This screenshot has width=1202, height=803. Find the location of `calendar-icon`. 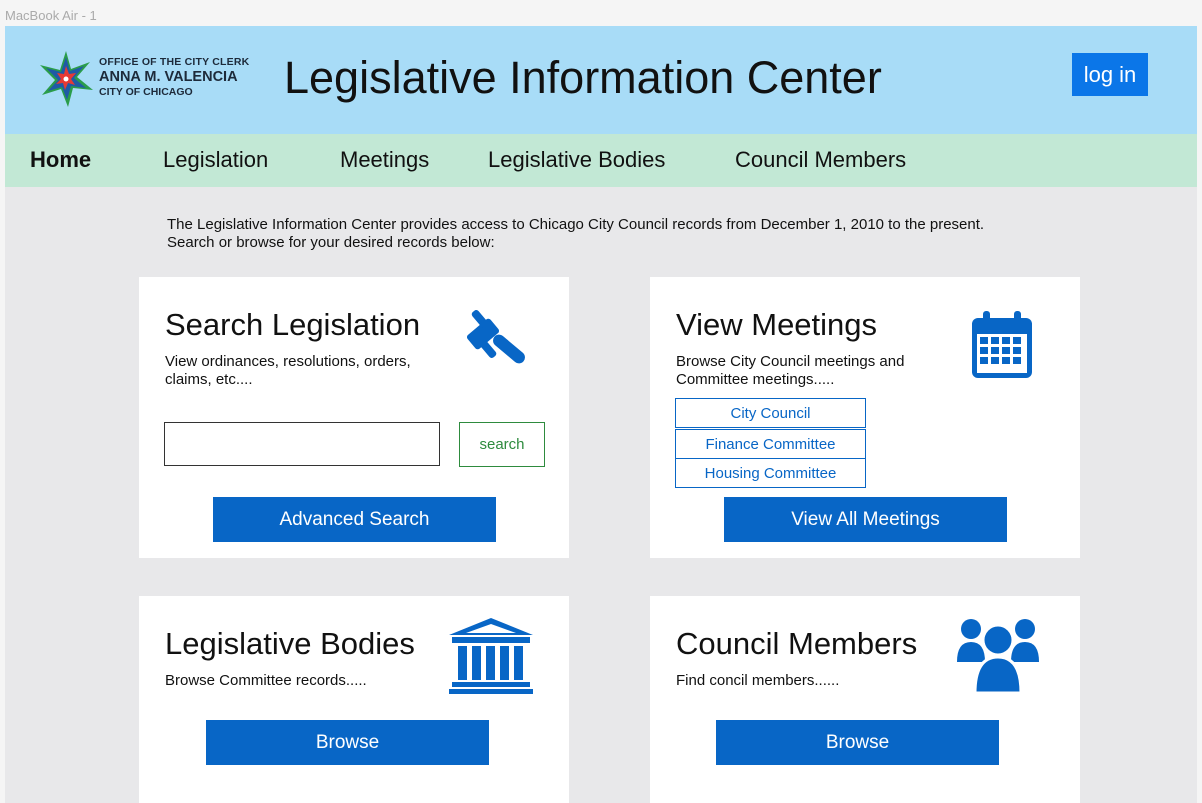

calendar-icon is located at coordinates (1002, 344).